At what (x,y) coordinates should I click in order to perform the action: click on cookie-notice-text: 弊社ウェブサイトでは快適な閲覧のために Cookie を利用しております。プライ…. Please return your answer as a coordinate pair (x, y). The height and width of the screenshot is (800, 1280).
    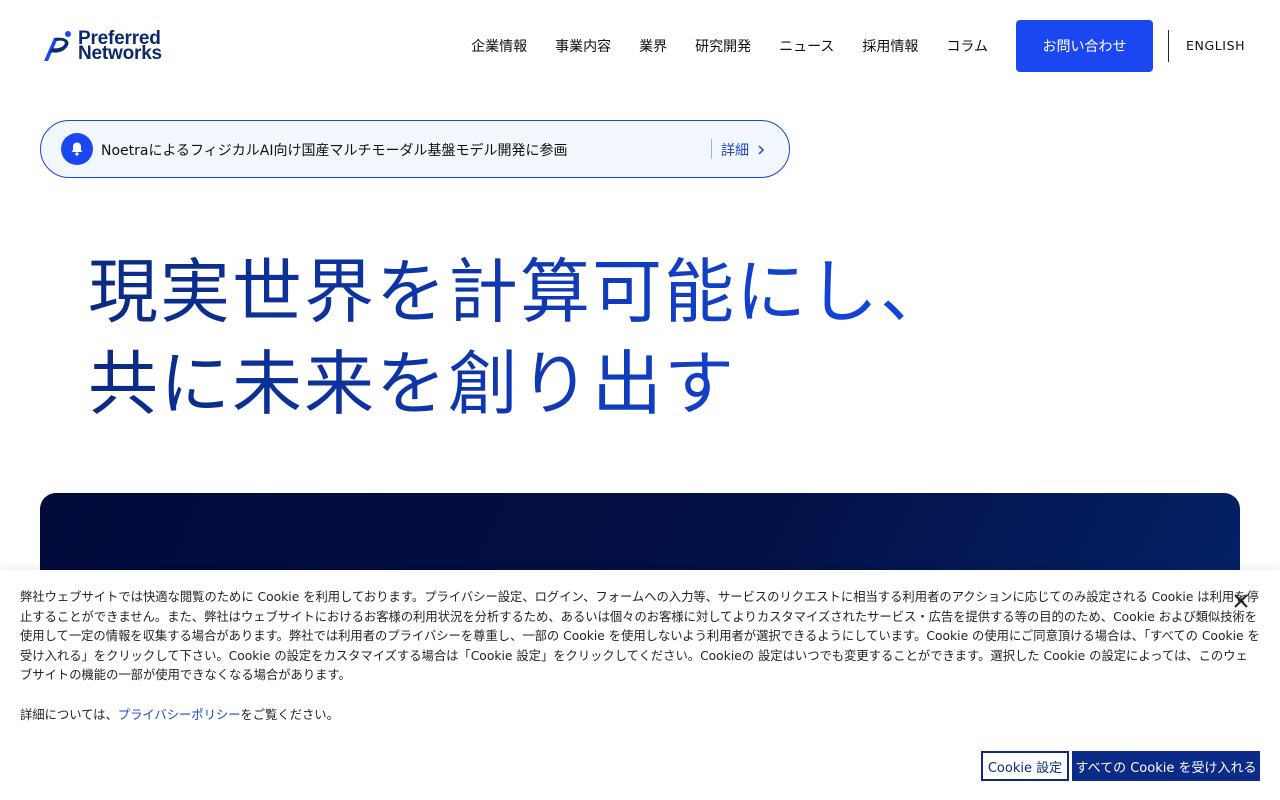
    Looking at the image, I should click on (640, 636).